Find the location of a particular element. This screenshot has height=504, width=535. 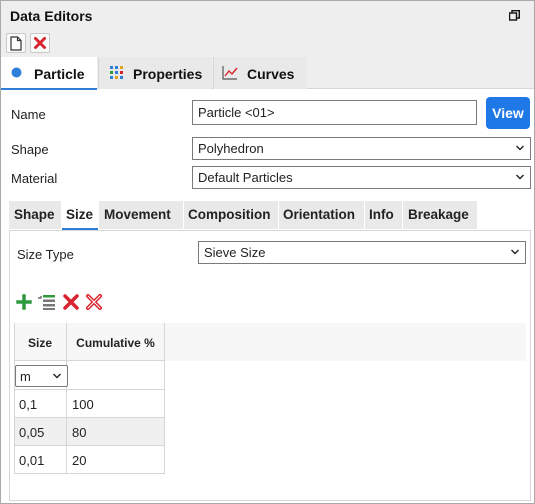

subtab-size-label: Size is located at coordinates (80, 214).